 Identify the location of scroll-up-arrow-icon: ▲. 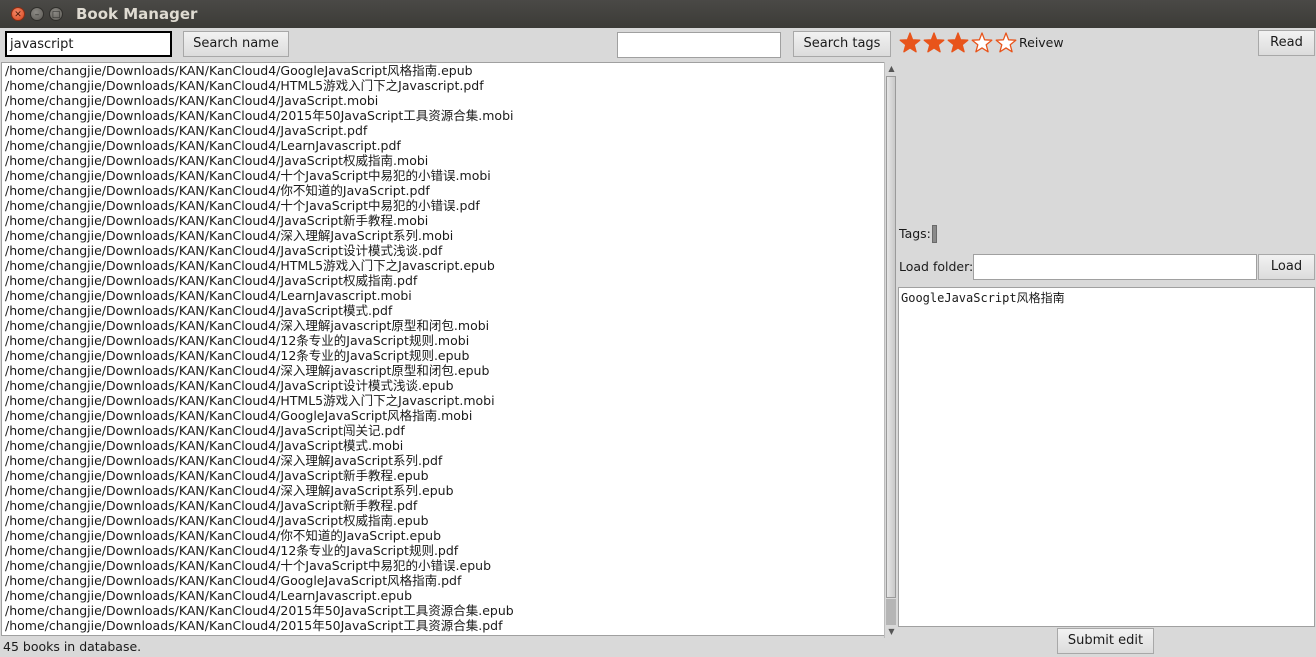
(891, 68).